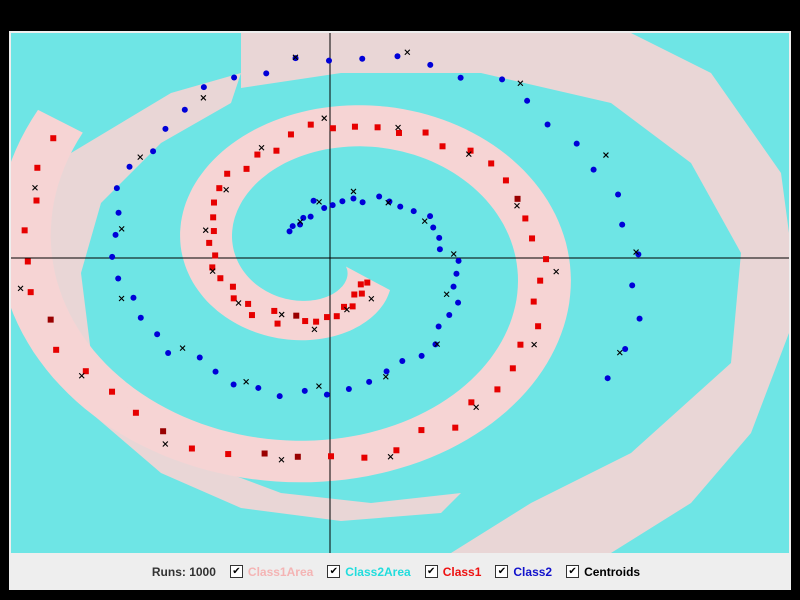 The height and width of the screenshot is (600, 800). What do you see at coordinates (573, 571) in the screenshot?
I see `centroids-checkbox: ✔` at bounding box center [573, 571].